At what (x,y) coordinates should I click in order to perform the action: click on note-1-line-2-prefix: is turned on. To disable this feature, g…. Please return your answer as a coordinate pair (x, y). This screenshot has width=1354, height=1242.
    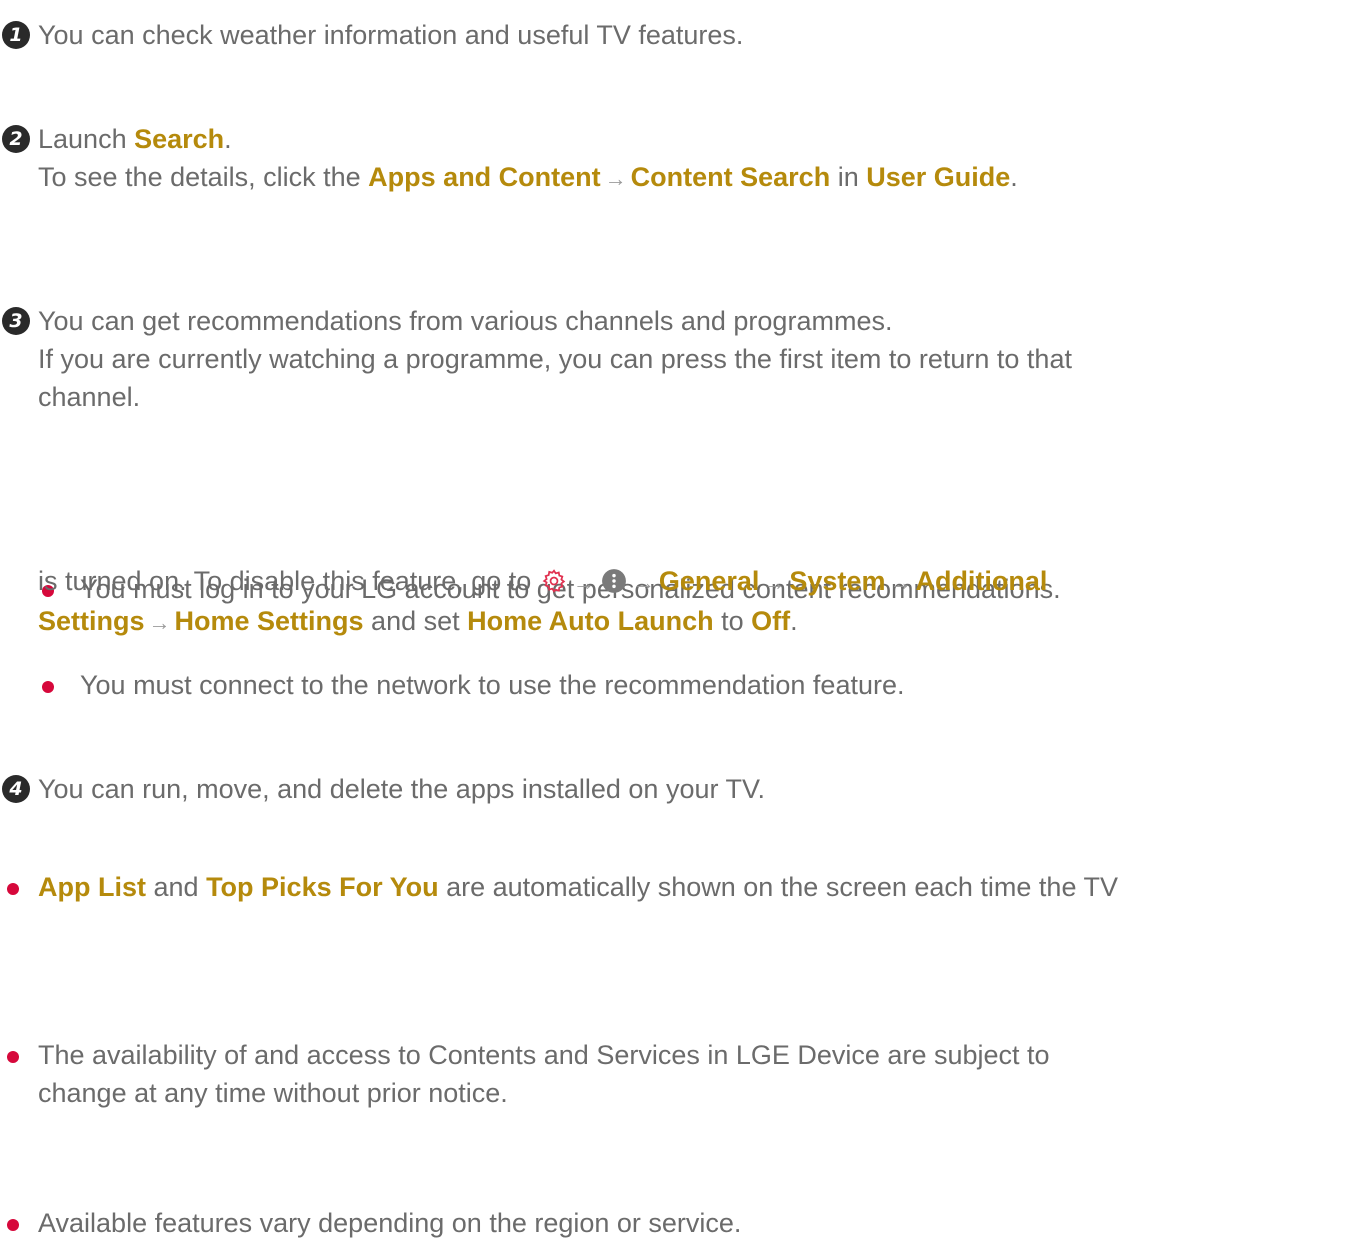
    Looking at the image, I should click on (288, 581).